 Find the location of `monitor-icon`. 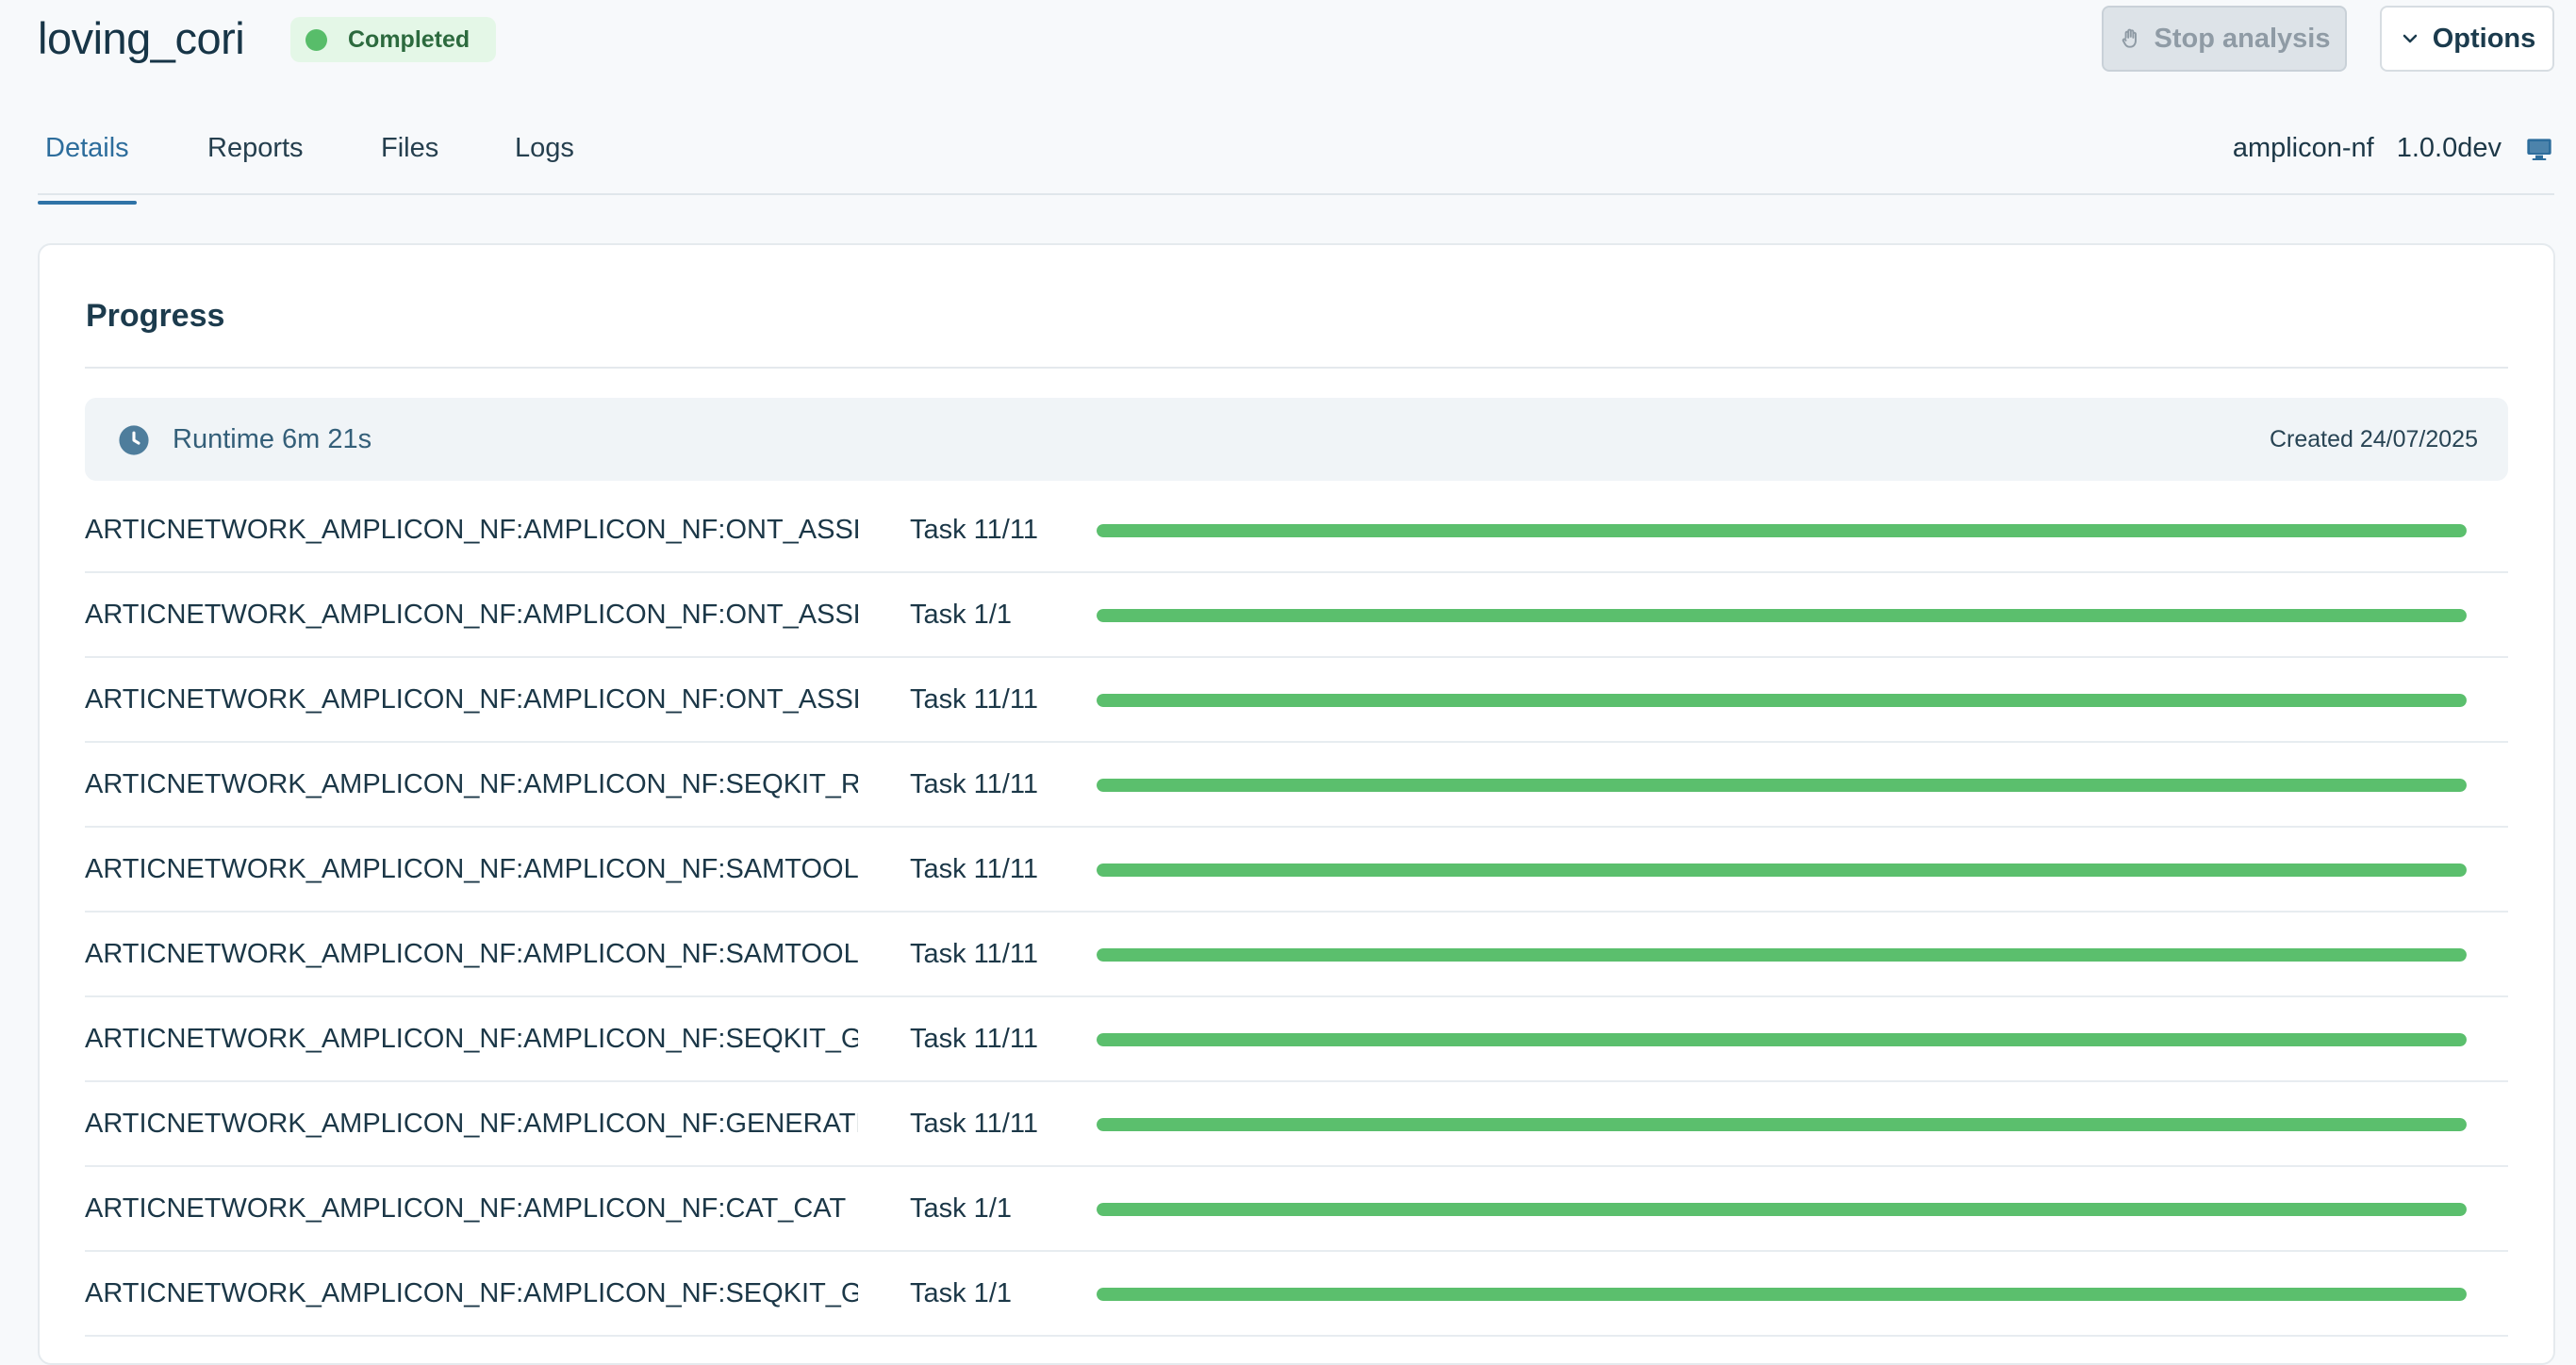

monitor-icon is located at coordinates (2539, 149).